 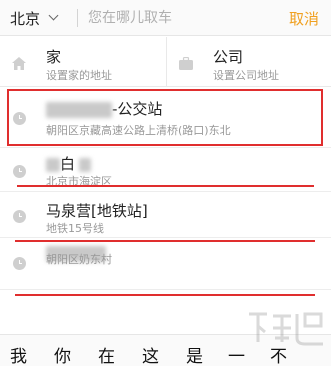 I want to click on home-subtitle: 设置家的地址, so click(x=79, y=75).